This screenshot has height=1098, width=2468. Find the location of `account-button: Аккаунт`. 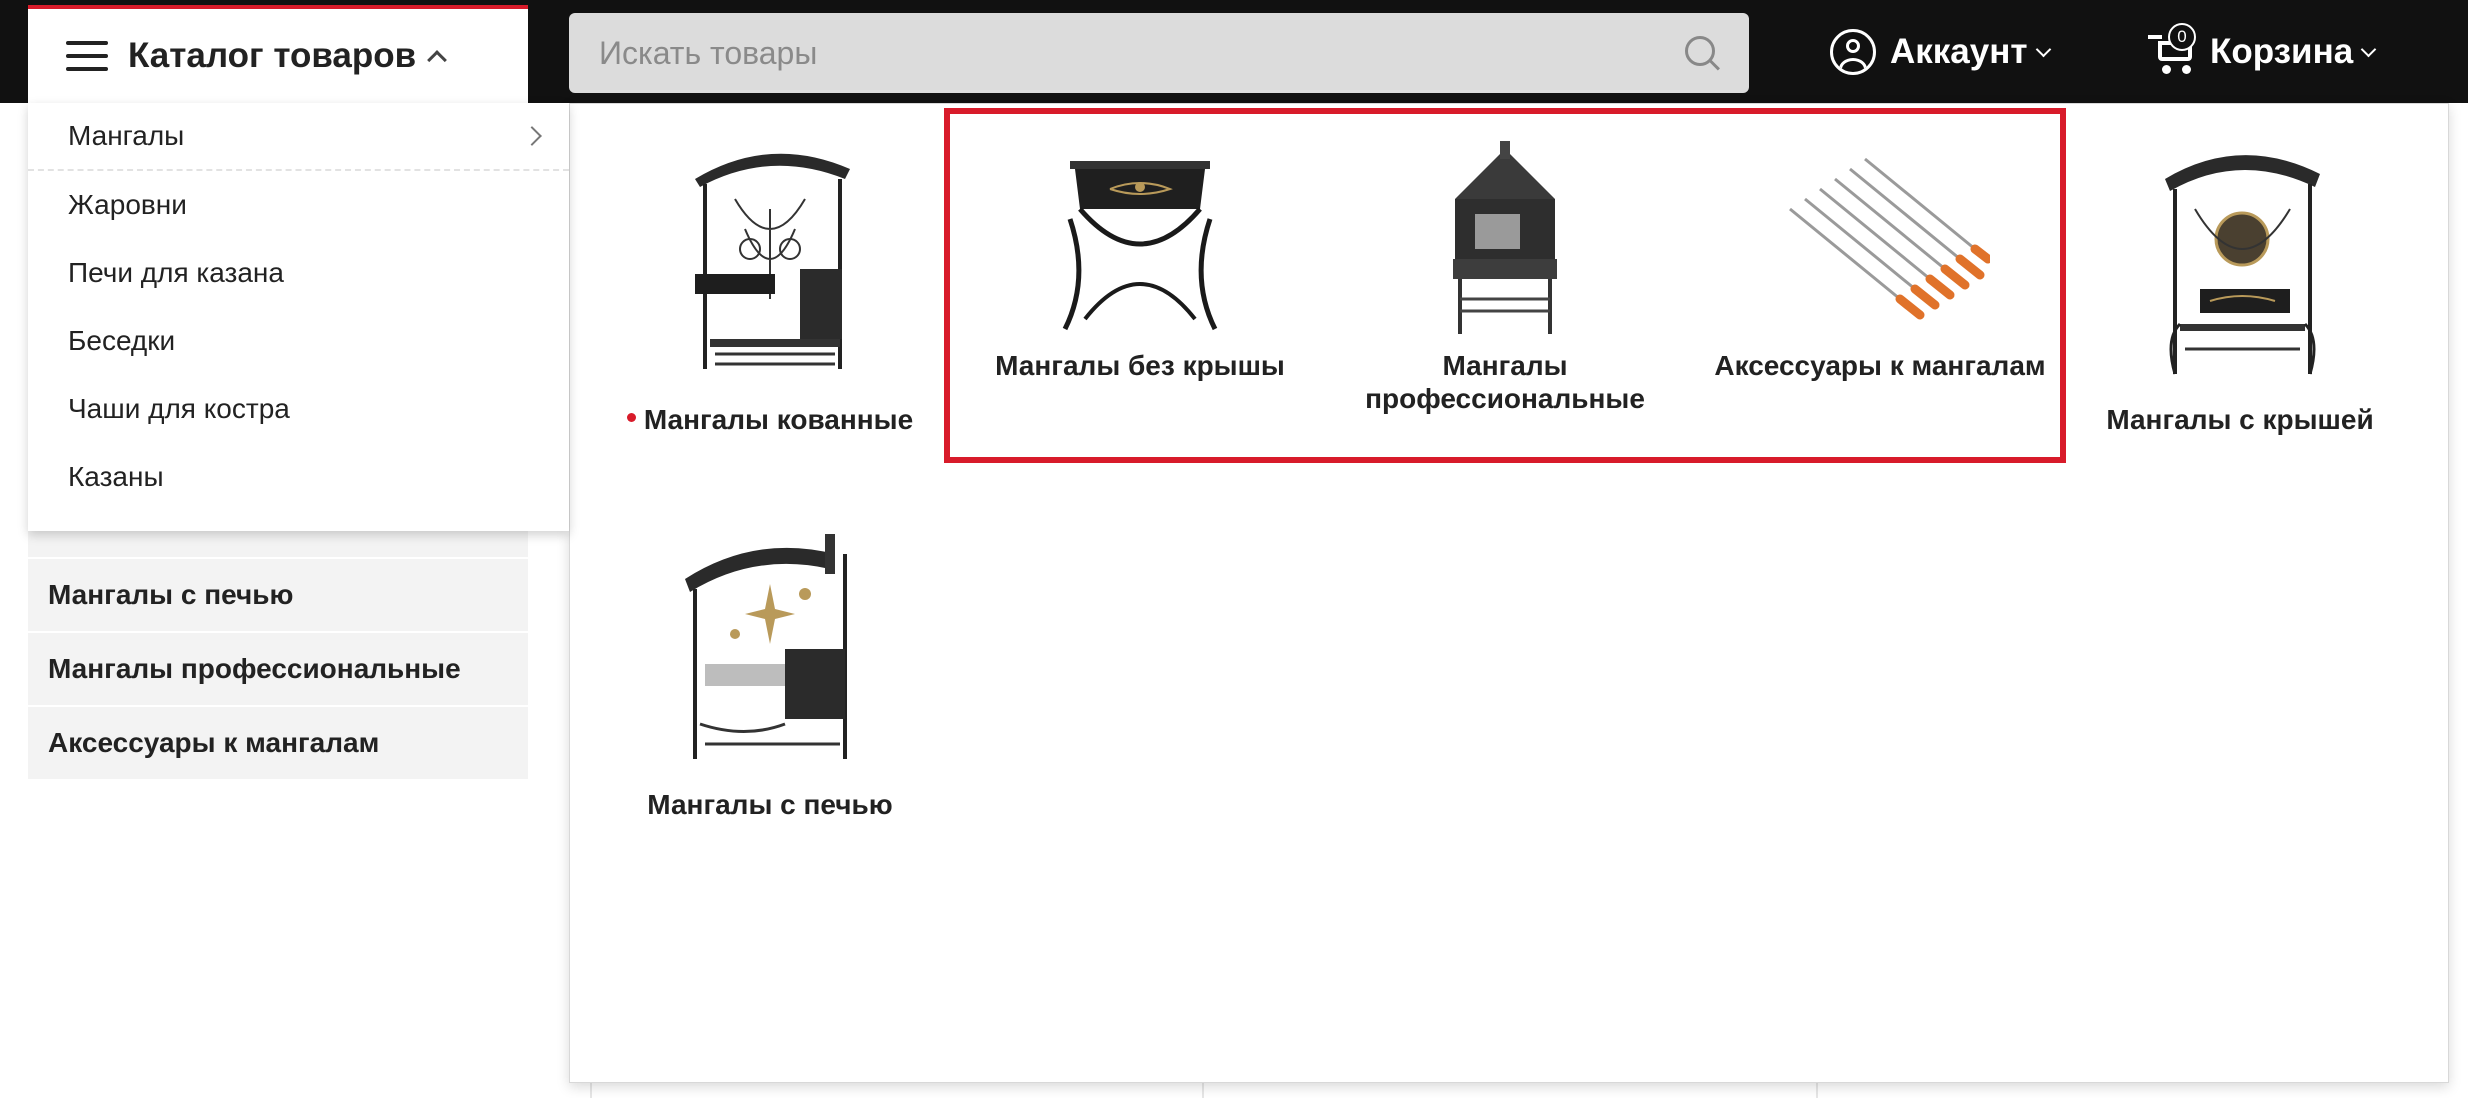

account-button: Аккаунт is located at coordinates (1940, 52).